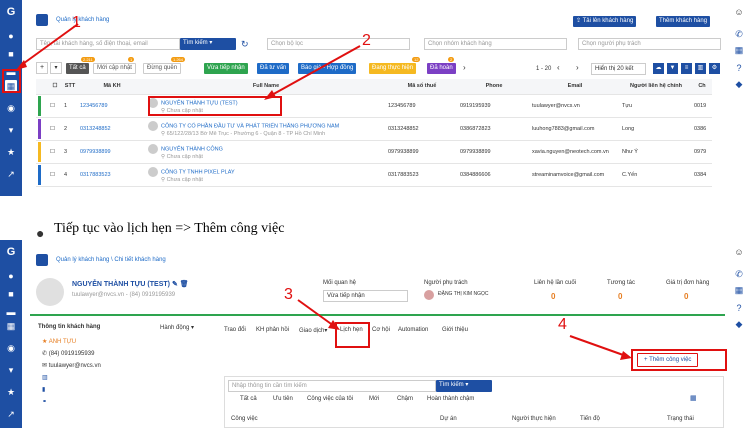 This screenshot has height=428, width=748. What do you see at coordinates (169, 228) in the screenshot?
I see `instruction-text: Tiếp tục vào lịch hẹn => Thêm công việc` at bounding box center [169, 228].